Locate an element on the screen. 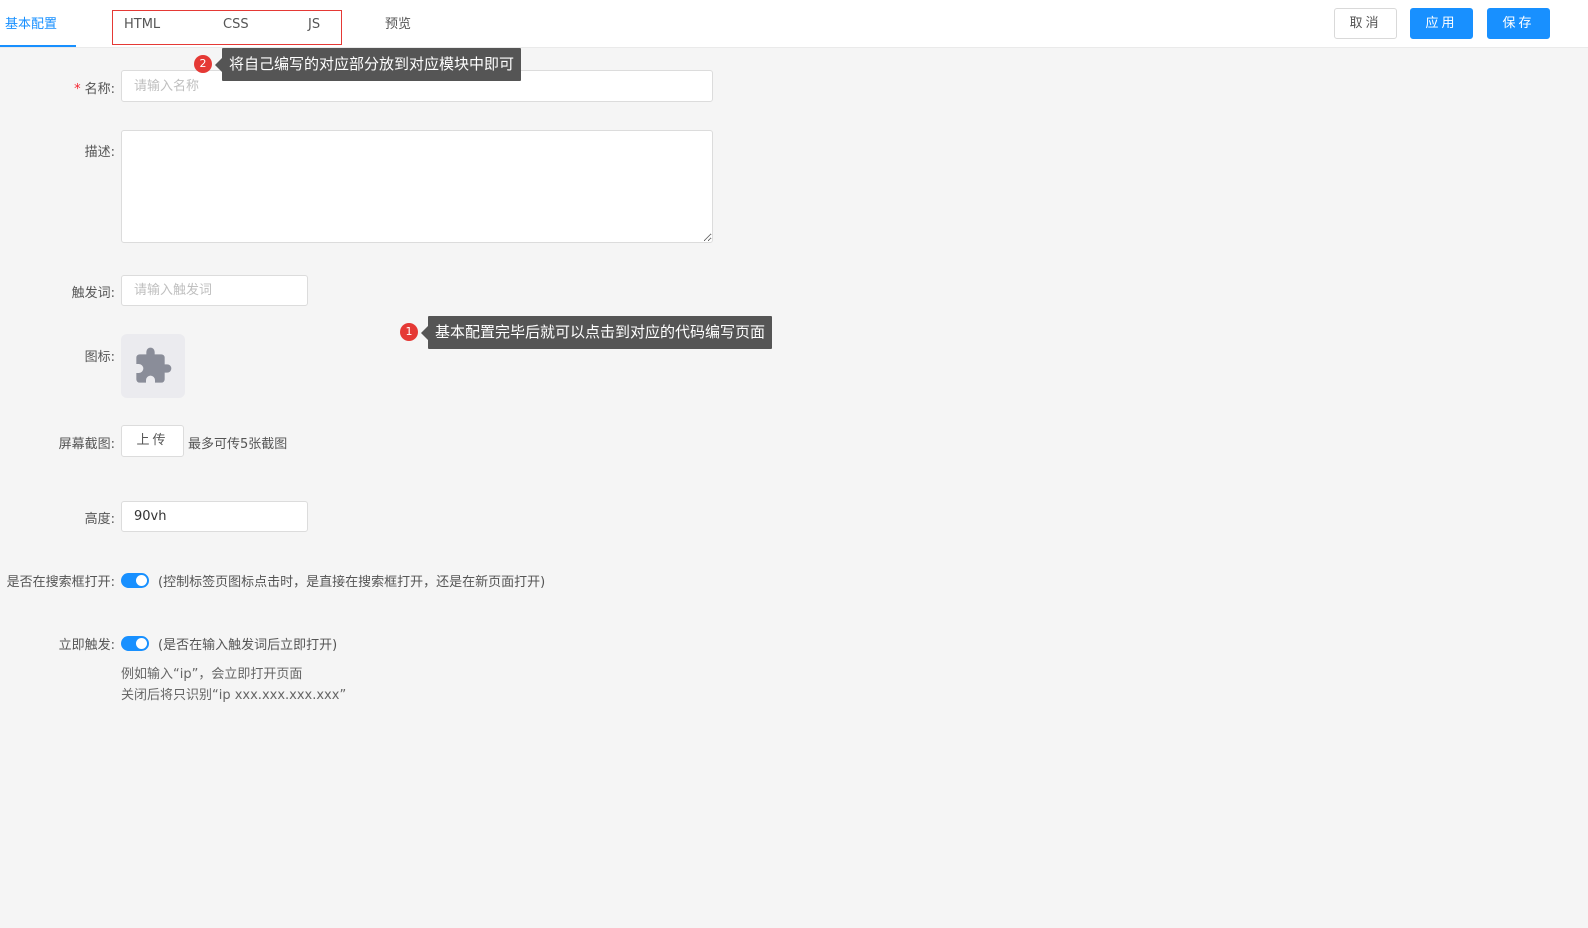  puzzle-icon is located at coordinates (154, 365).